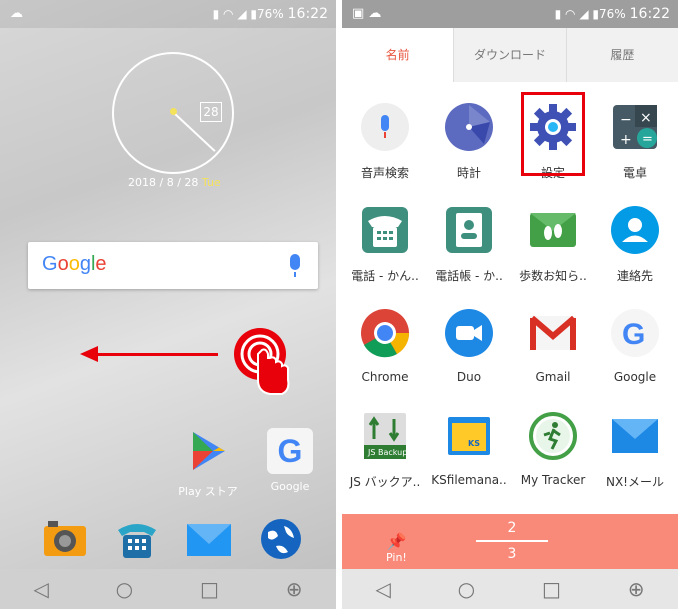 The height and width of the screenshot is (609, 678). What do you see at coordinates (208, 491) in the screenshot?
I see `home-app-label: Play ストア` at bounding box center [208, 491].